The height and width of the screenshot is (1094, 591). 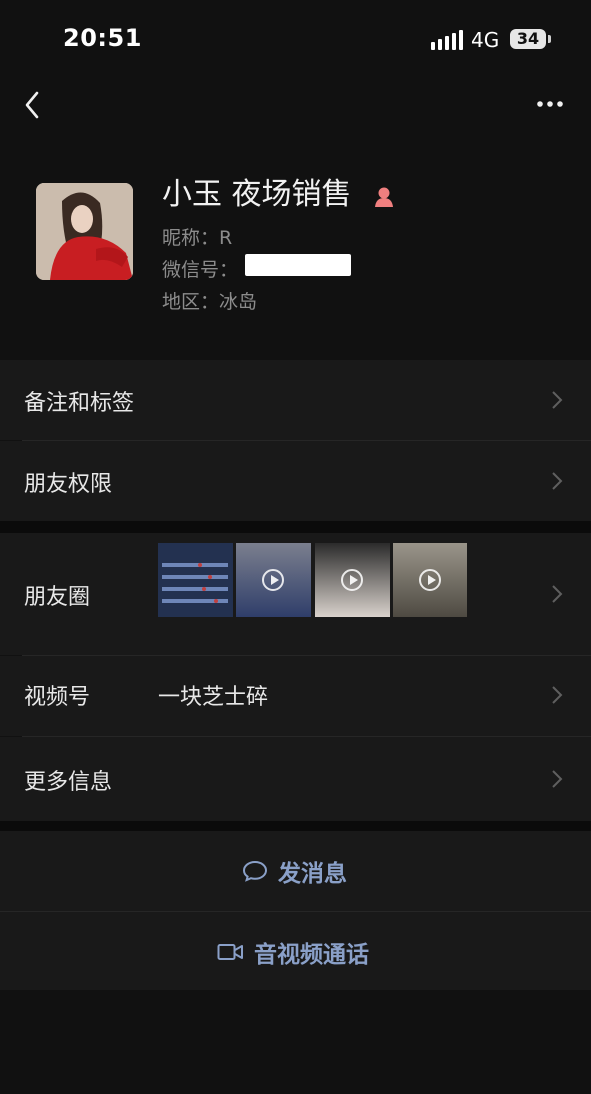 What do you see at coordinates (68, 484) in the screenshot?
I see `friend-permissions-label: 朋友权限` at bounding box center [68, 484].